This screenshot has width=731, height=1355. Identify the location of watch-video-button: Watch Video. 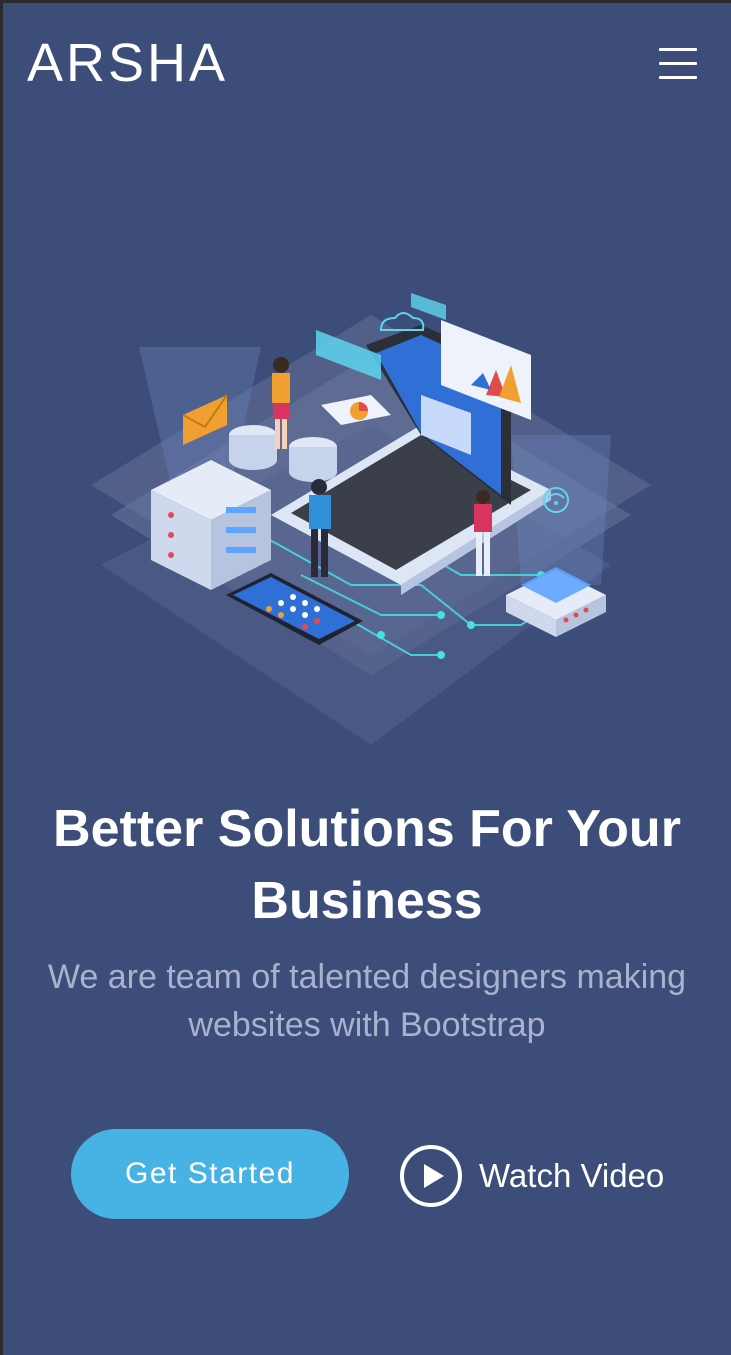
(531, 1176).